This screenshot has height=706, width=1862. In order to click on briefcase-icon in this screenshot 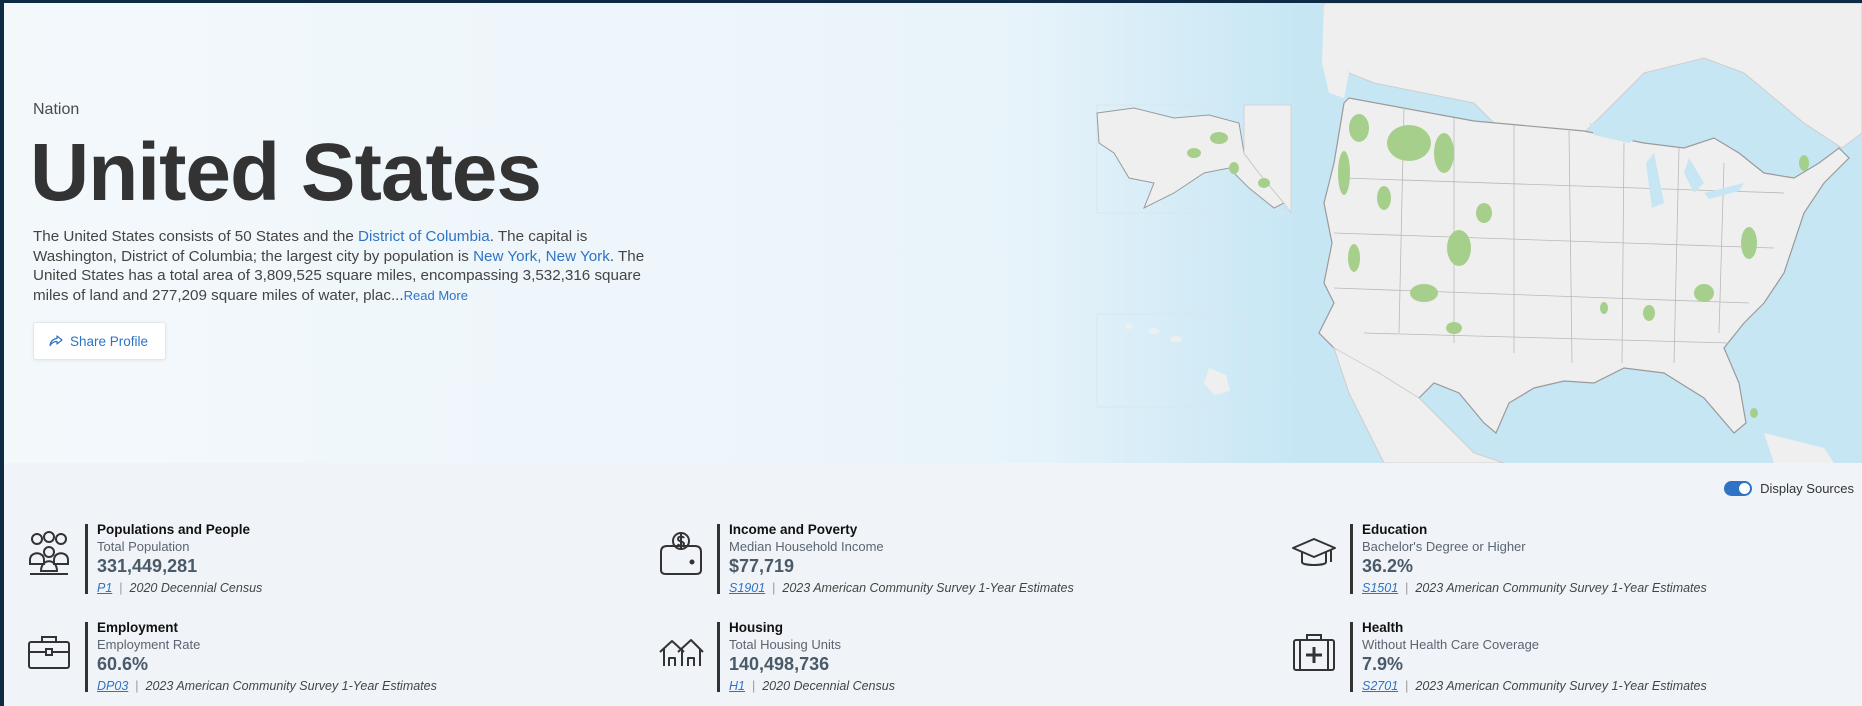, I will do `click(49, 652)`.